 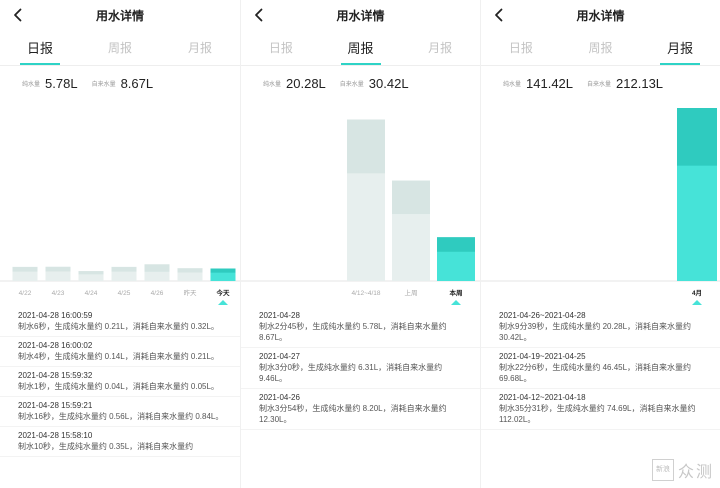 I want to click on tap-water-value: 30.42L, so click(x=388, y=83).